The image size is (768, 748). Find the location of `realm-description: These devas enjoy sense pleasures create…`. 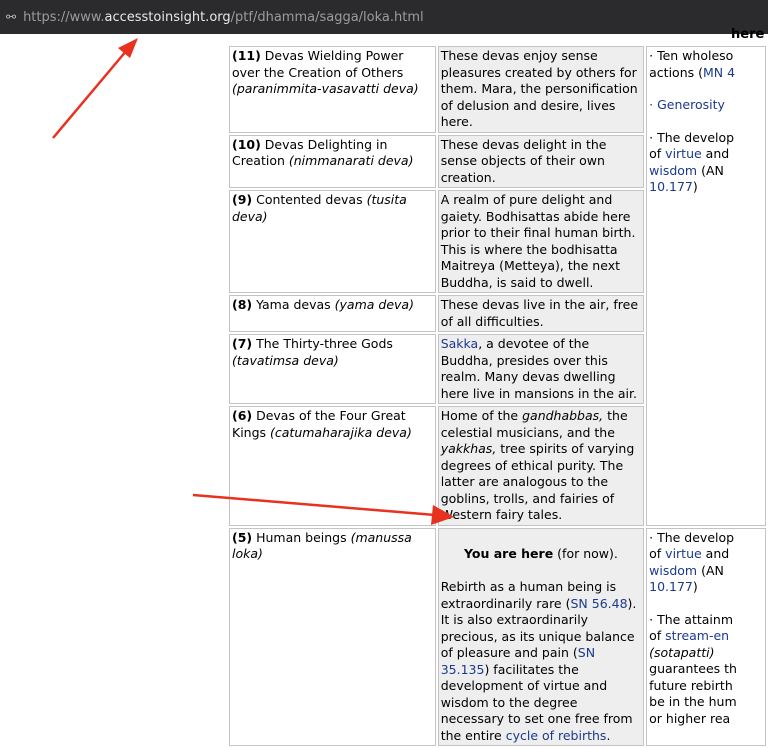

realm-description: These devas enjoy sense pleasures create… is located at coordinates (539, 88).